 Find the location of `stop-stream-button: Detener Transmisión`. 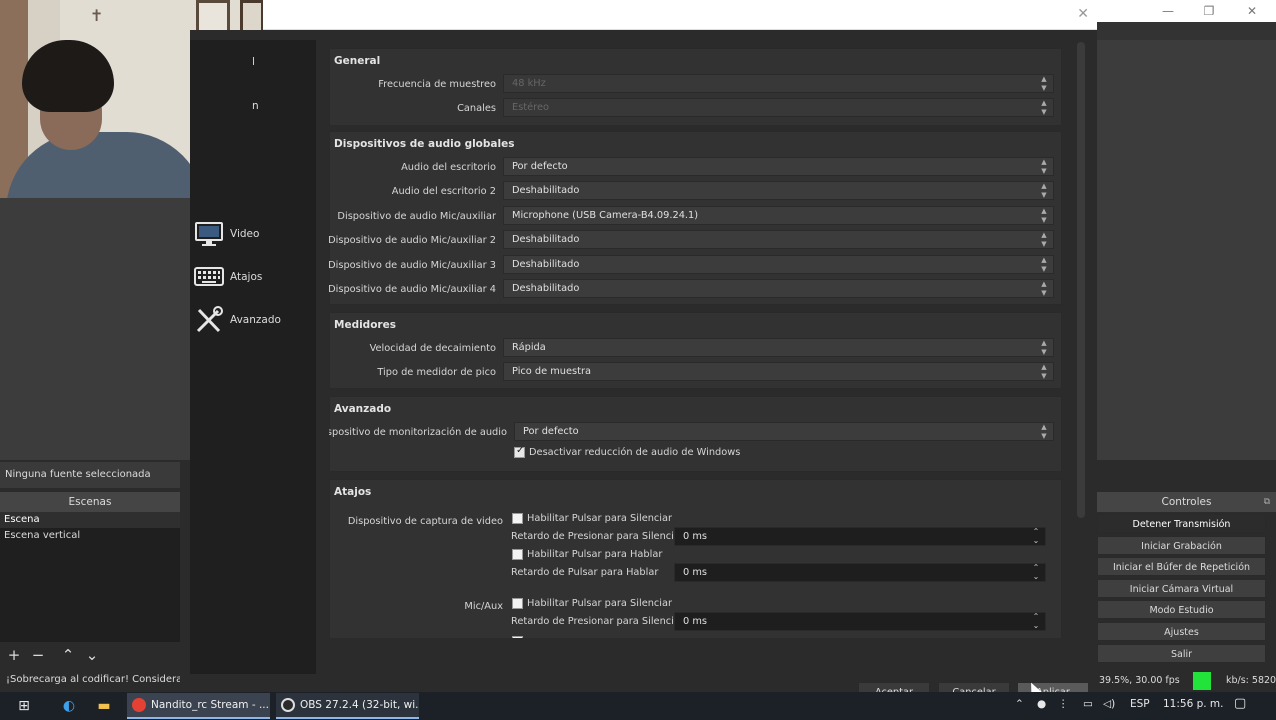

stop-stream-button: Detener Transmisión is located at coordinates (1181, 523).